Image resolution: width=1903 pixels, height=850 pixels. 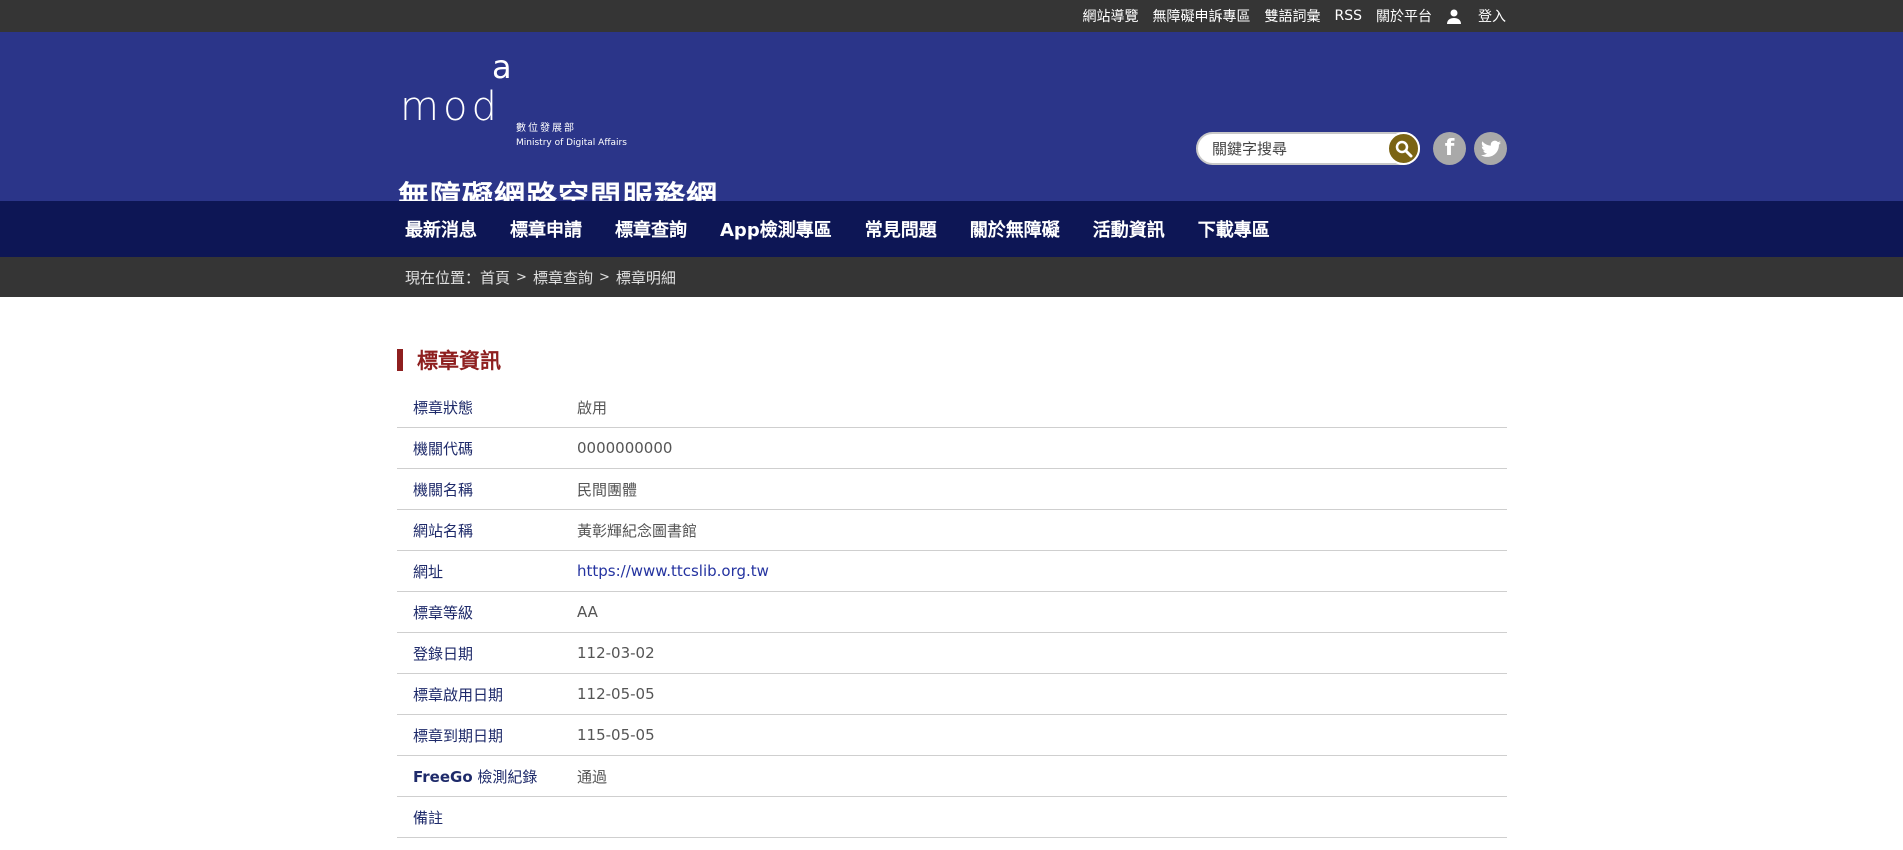 I want to click on table-row: 標章啟用日期 112-05-05, so click(x=952, y=694).